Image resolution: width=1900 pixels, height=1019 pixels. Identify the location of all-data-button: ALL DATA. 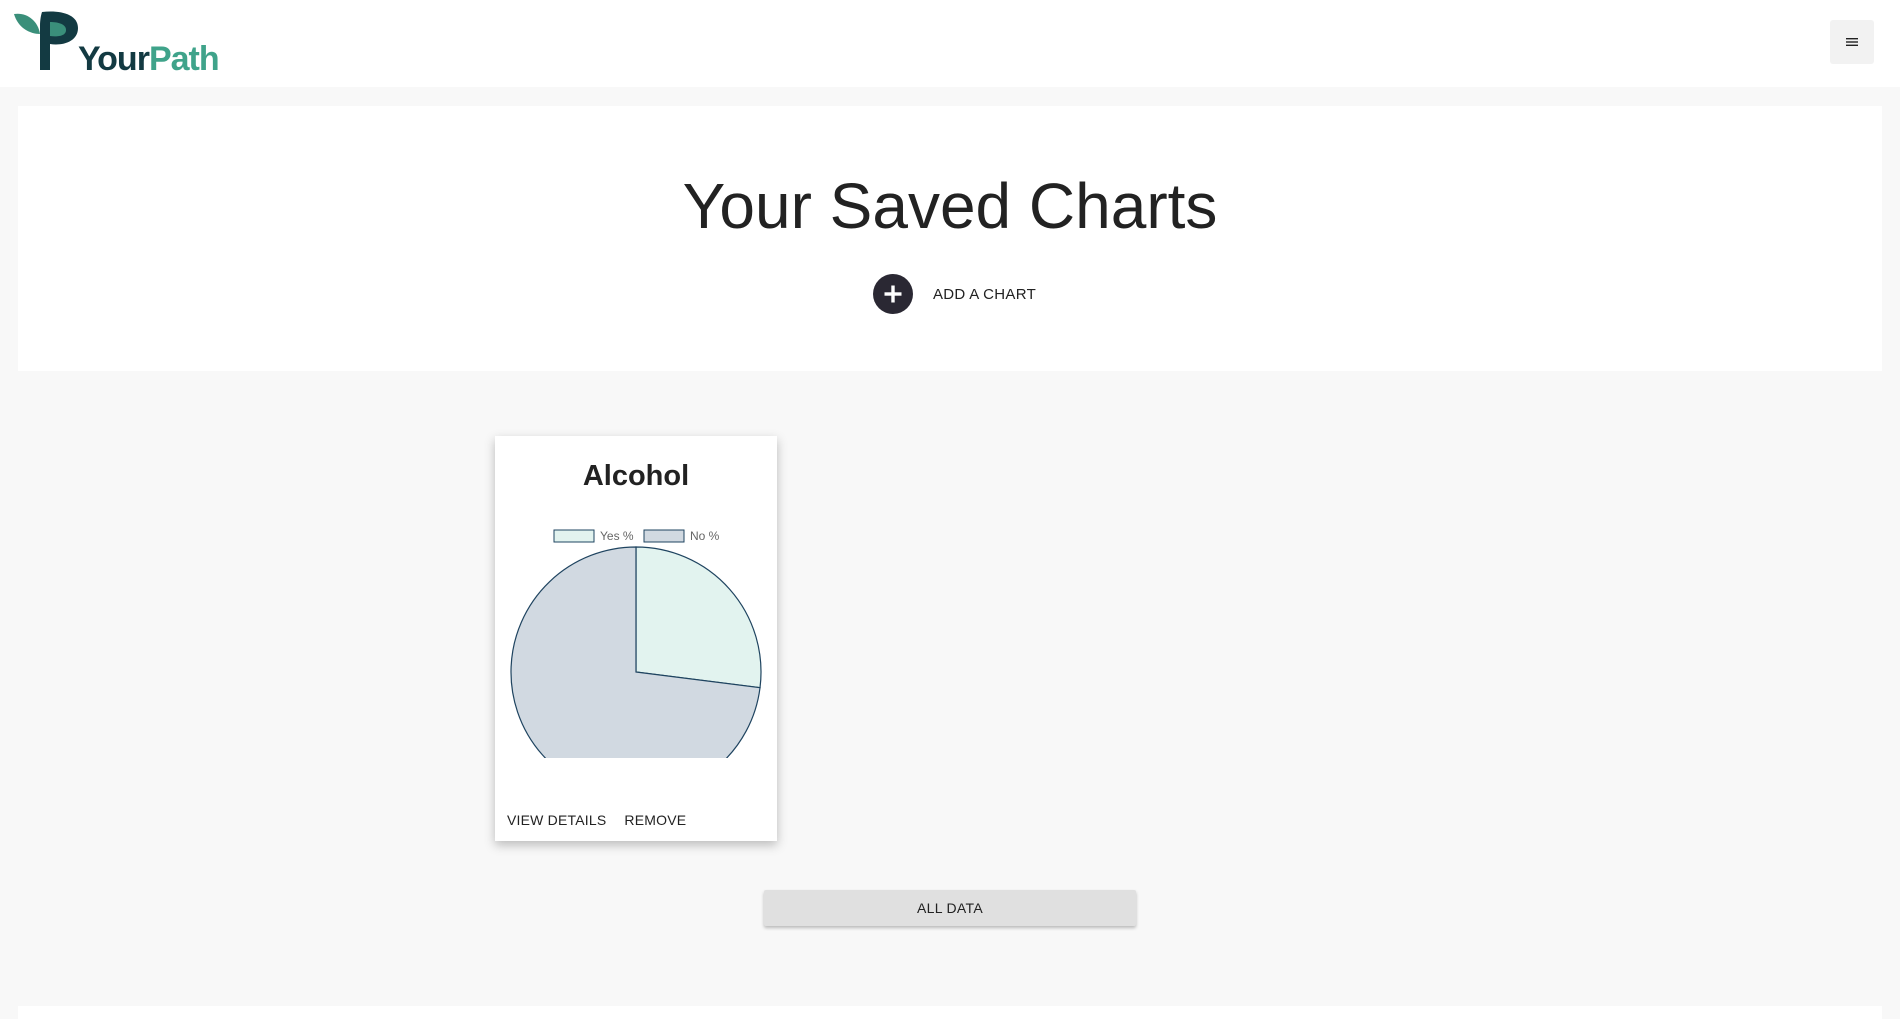
(950, 908).